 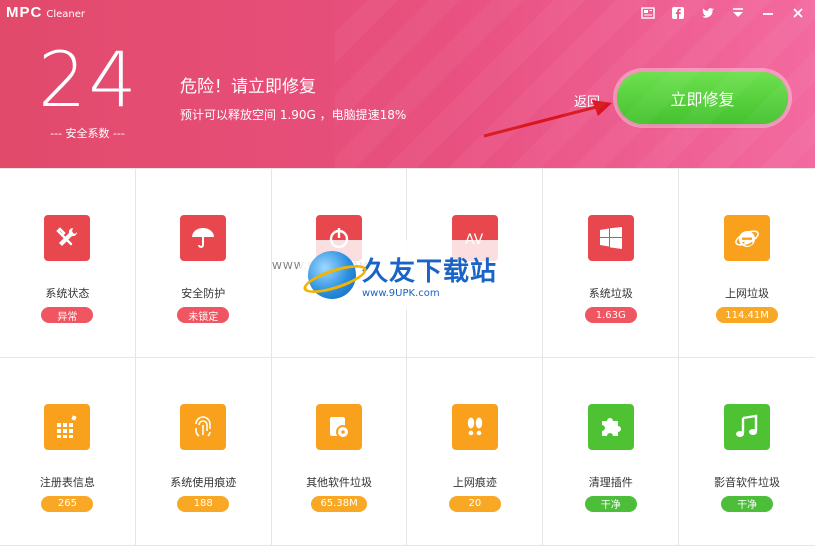 I want to click on scan-item-tile: 系统垃圾 1.63G, so click(x=611, y=263).